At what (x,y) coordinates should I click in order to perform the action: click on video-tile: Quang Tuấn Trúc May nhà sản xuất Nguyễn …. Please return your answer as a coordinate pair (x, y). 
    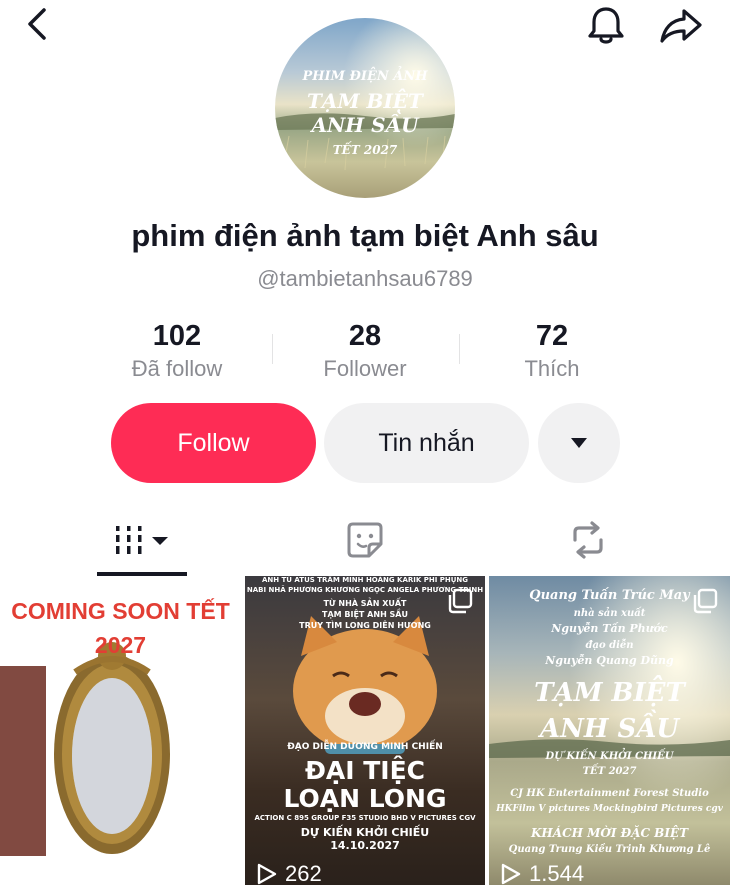
    Looking at the image, I should click on (609, 730).